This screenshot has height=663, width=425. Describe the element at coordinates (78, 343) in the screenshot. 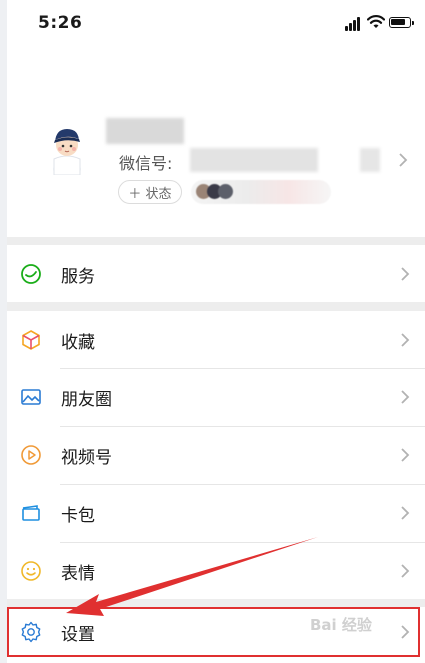

I see `menu-item-label: 收藏` at that location.